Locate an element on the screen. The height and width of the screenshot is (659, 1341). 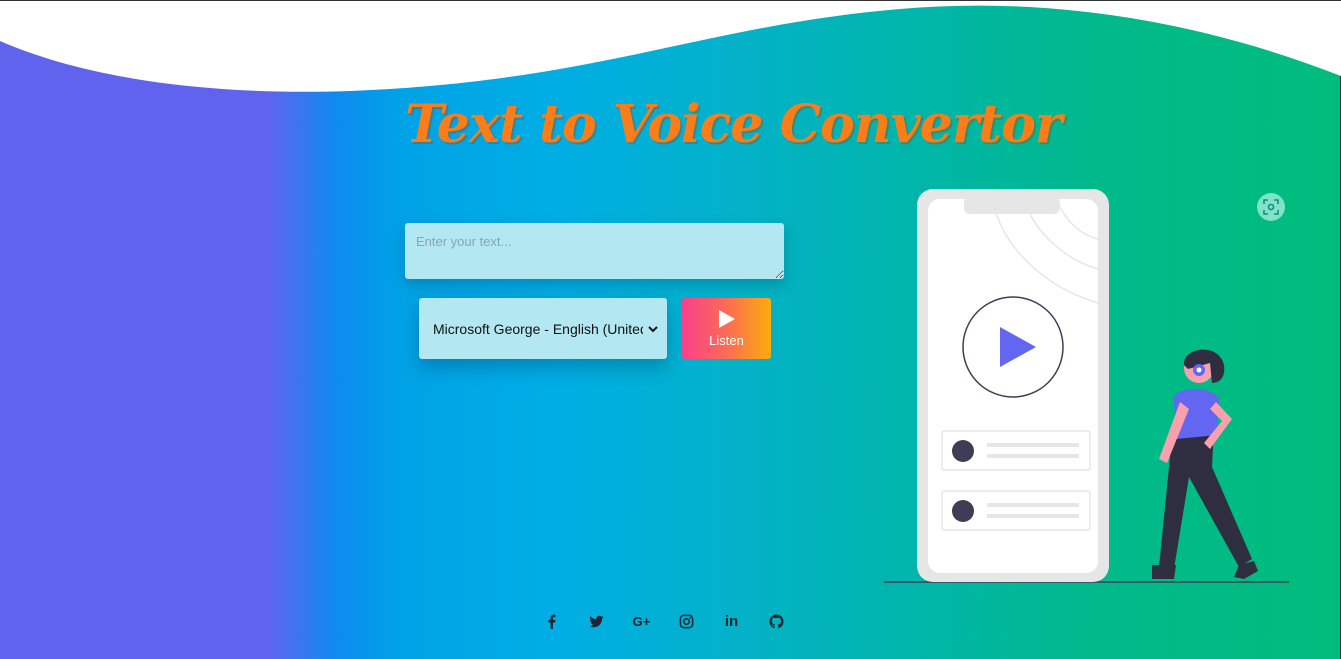
linkedin-link: in is located at coordinates (731, 621).